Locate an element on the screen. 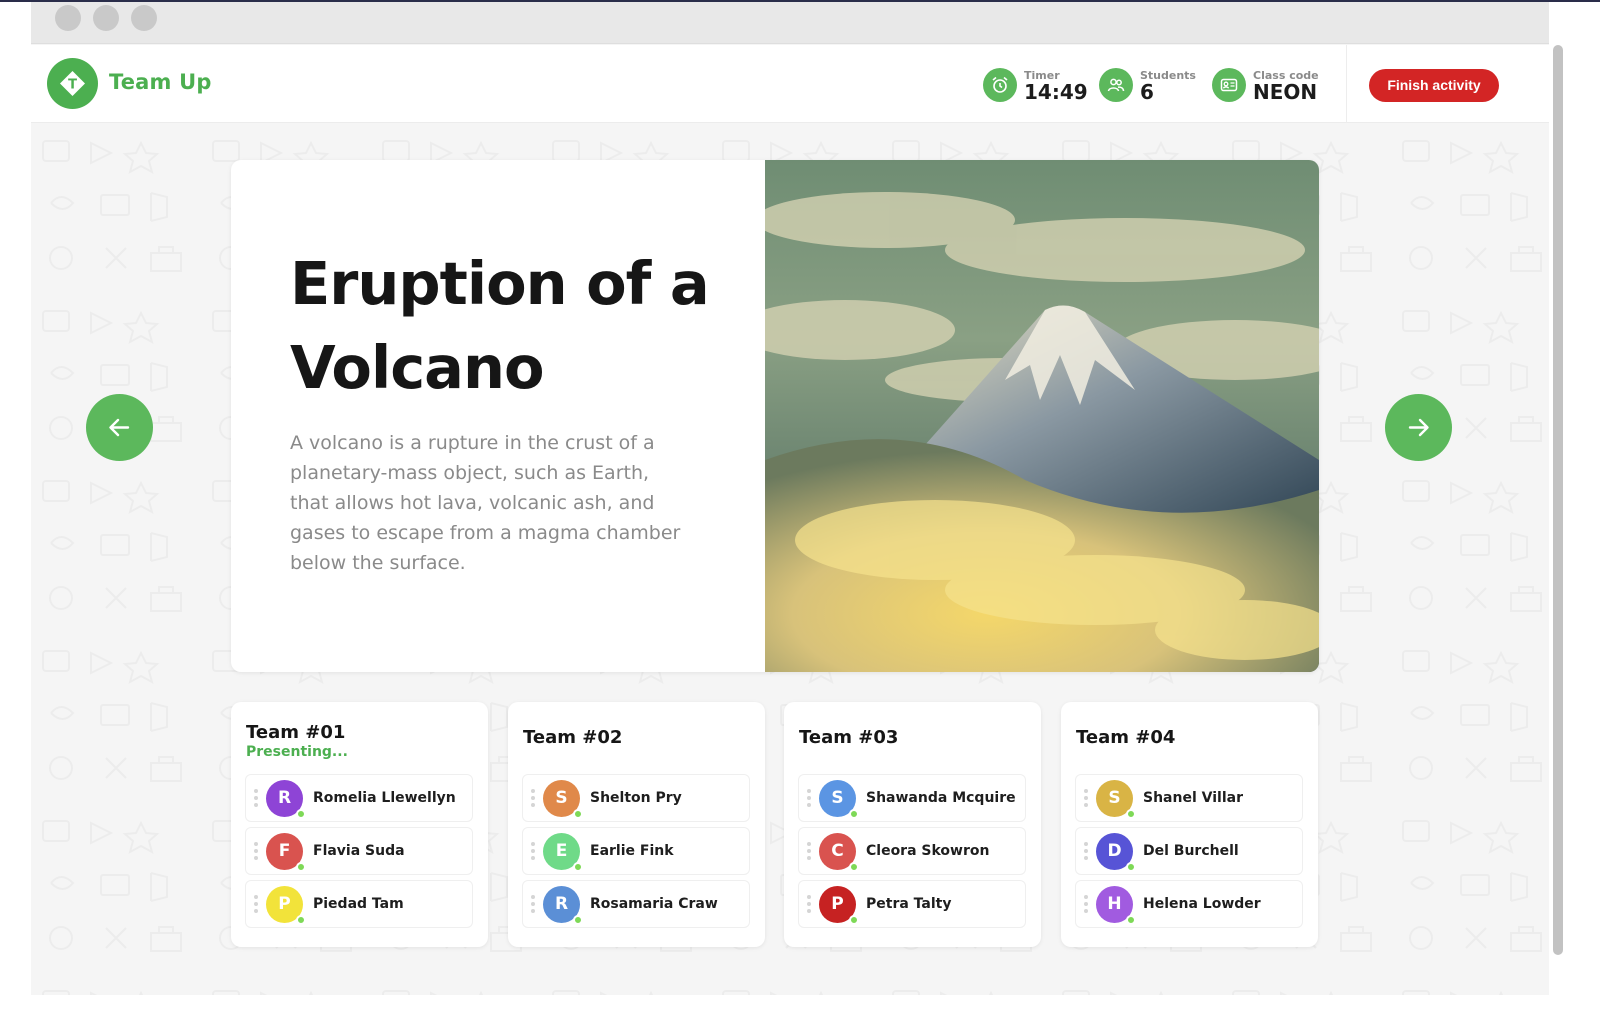  finish-activity-button: Finish activity is located at coordinates (1434, 85).